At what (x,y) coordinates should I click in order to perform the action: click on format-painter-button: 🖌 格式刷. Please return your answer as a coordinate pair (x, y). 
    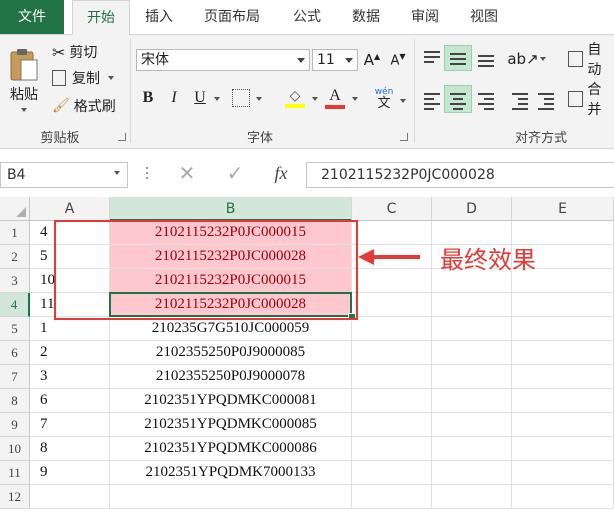
    Looking at the image, I should click on (84, 106).